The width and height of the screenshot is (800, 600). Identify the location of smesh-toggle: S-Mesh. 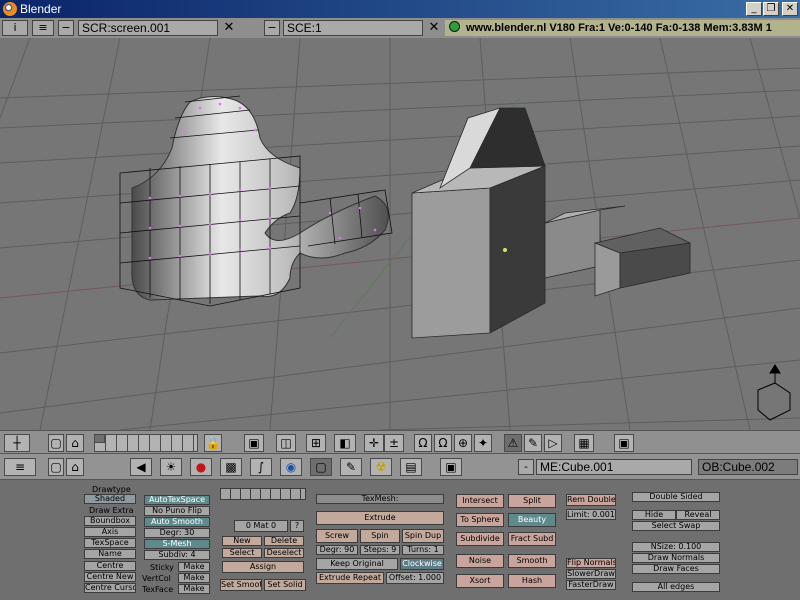
(177, 544).